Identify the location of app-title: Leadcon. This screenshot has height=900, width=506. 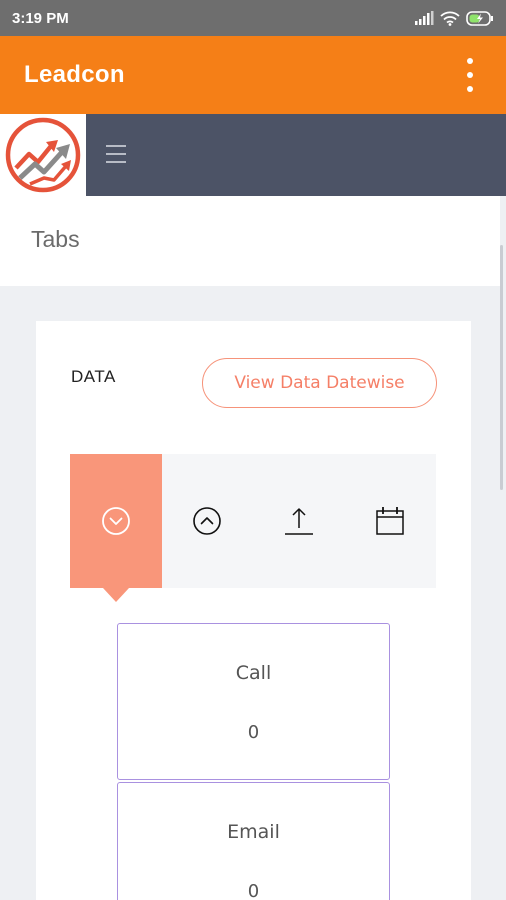
(74, 74).